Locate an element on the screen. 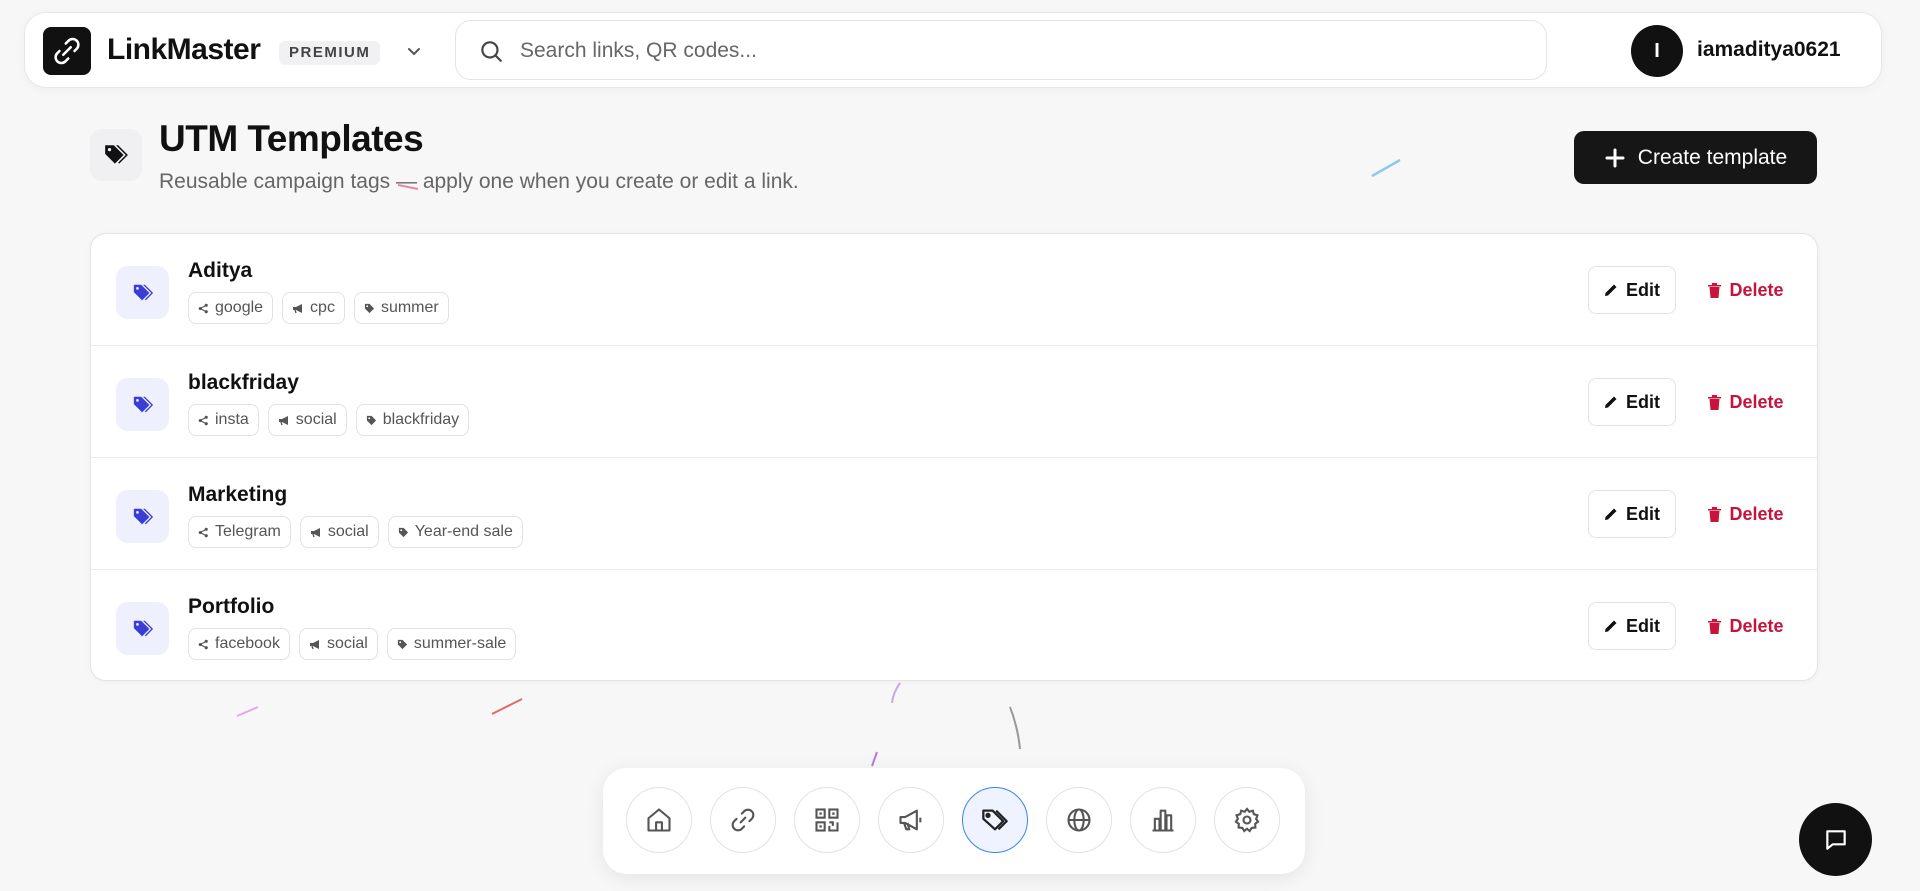 The height and width of the screenshot is (891, 1920). utm-campaign-value: summer is located at coordinates (409, 307).